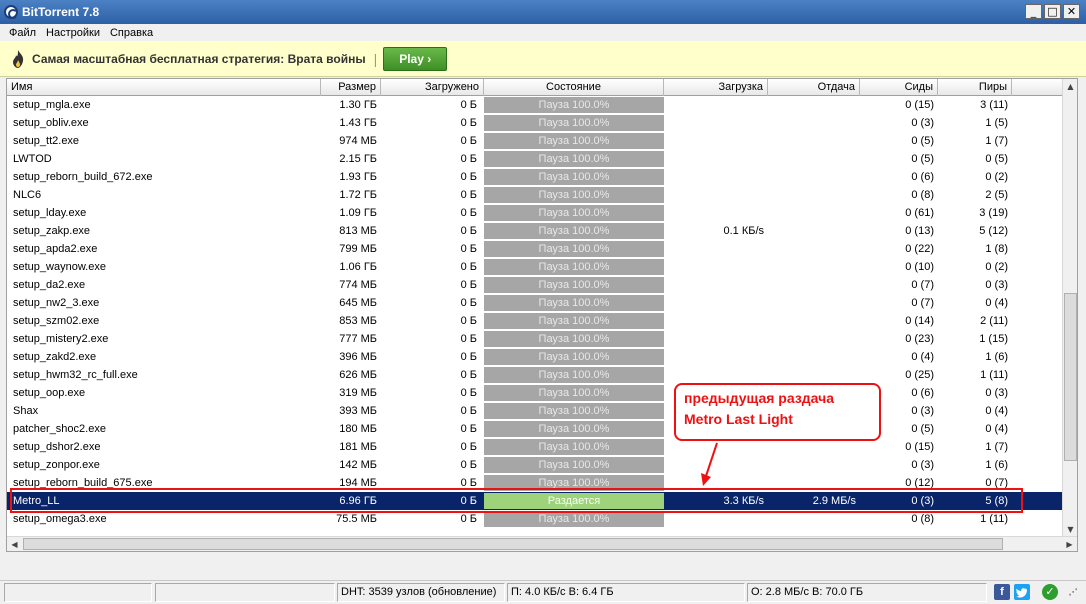  I want to click on torrent-size: 774 МБ, so click(358, 285).